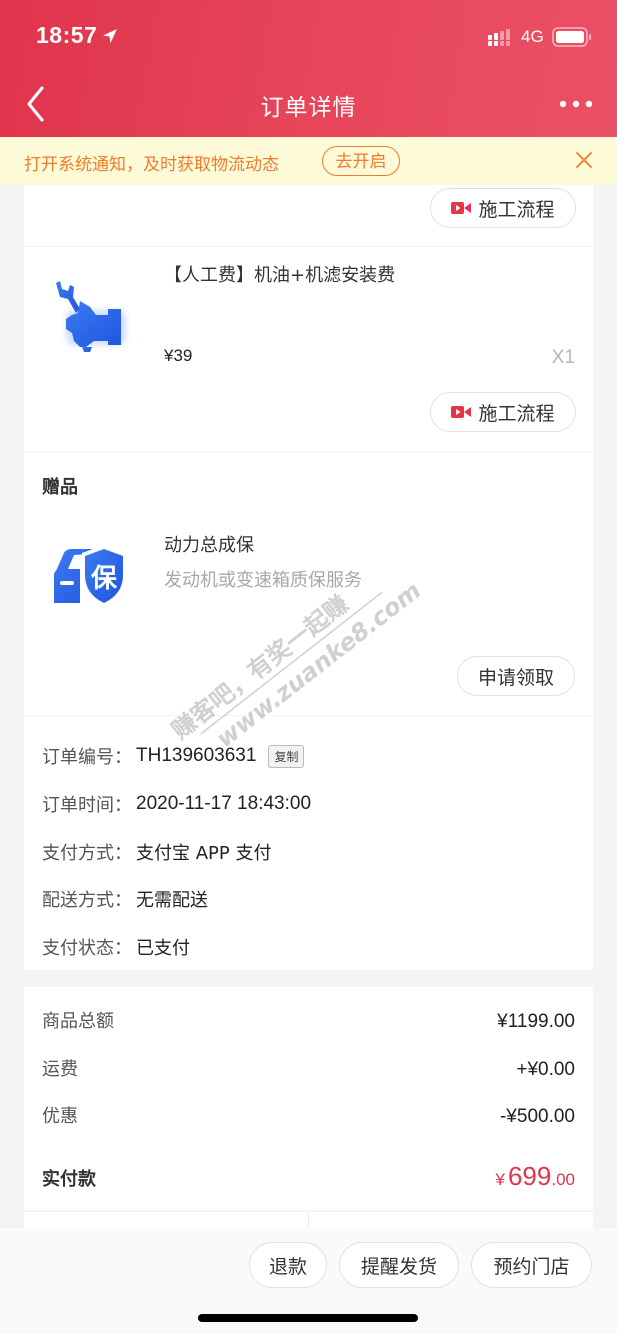  I want to click on app-header: 18:57 4G 订单详情, so click(308, 68).